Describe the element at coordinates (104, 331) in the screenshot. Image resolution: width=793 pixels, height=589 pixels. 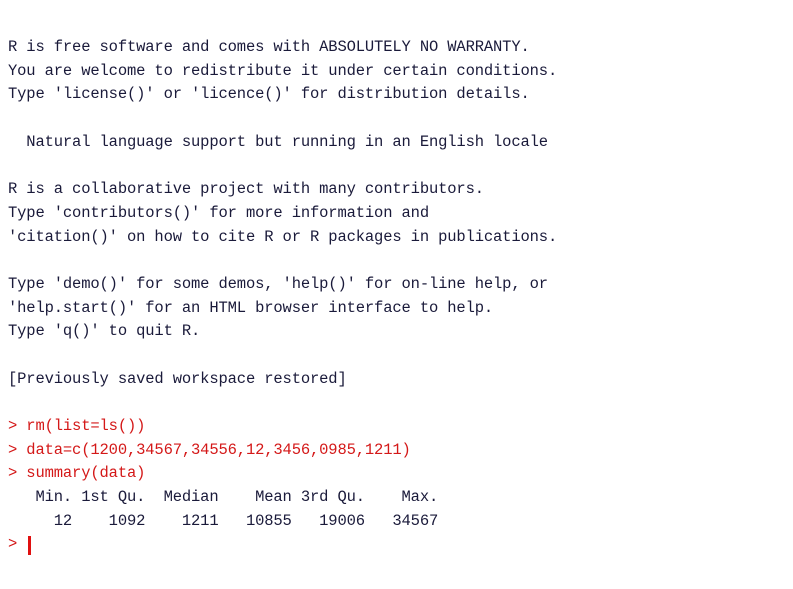
I see `banner-line: Type 'q()' to quit R.` at that location.